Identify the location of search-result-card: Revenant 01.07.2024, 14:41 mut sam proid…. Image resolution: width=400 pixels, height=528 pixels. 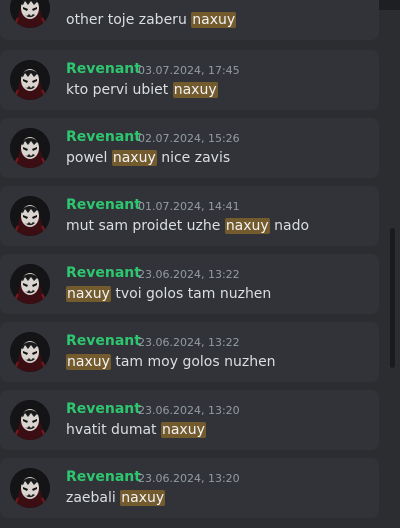
(189, 216).